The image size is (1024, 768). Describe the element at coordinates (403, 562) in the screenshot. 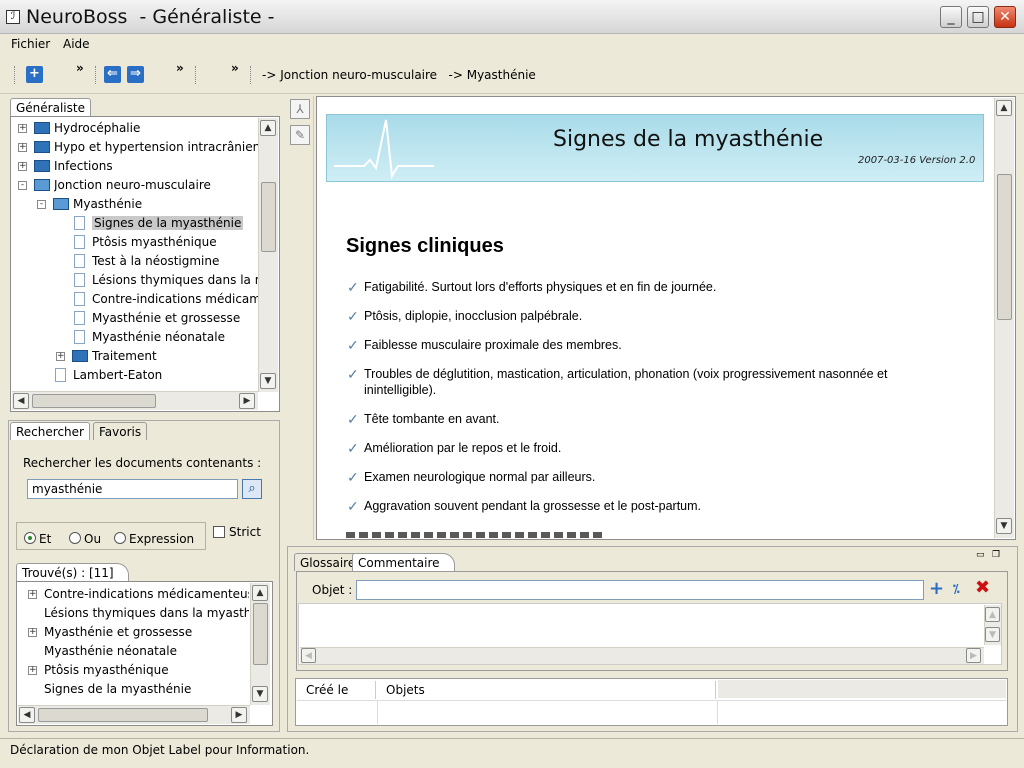

I see `tab-commentaire: Commentaire` at that location.